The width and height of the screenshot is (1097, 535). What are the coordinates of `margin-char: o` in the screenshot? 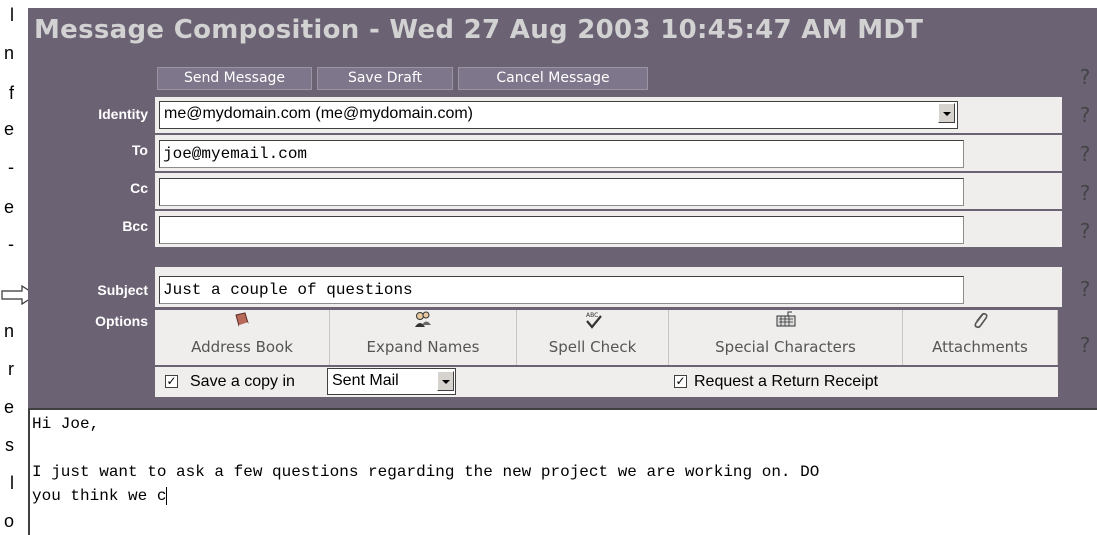 It's located at (8, 521).